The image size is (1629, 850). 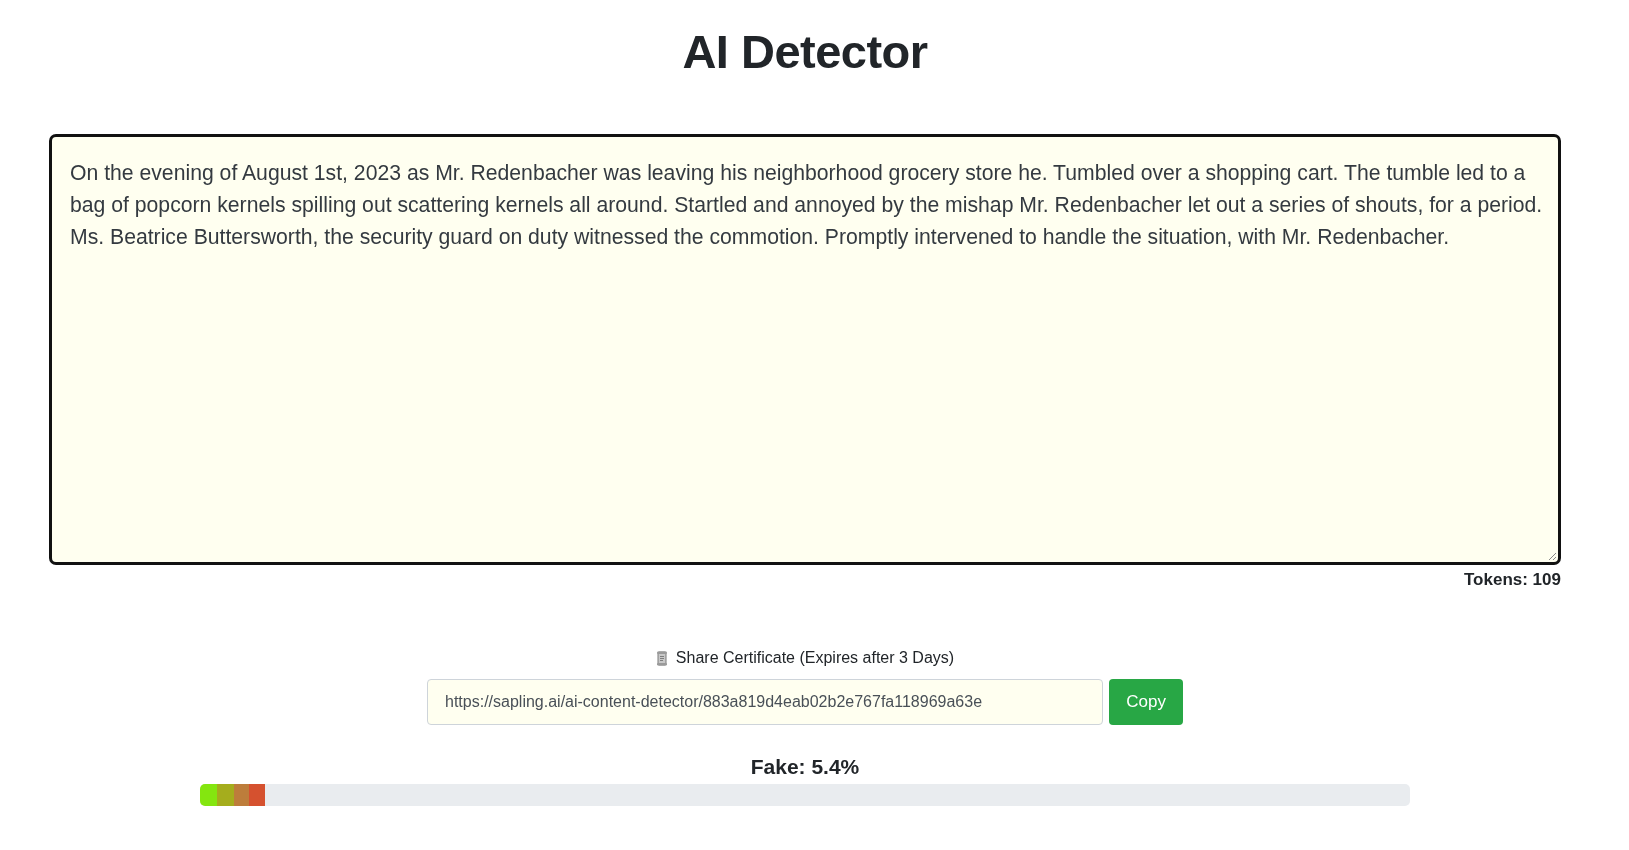 What do you see at coordinates (805, 767) in the screenshot?
I see `fake-score: Fake: 5.4%` at bounding box center [805, 767].